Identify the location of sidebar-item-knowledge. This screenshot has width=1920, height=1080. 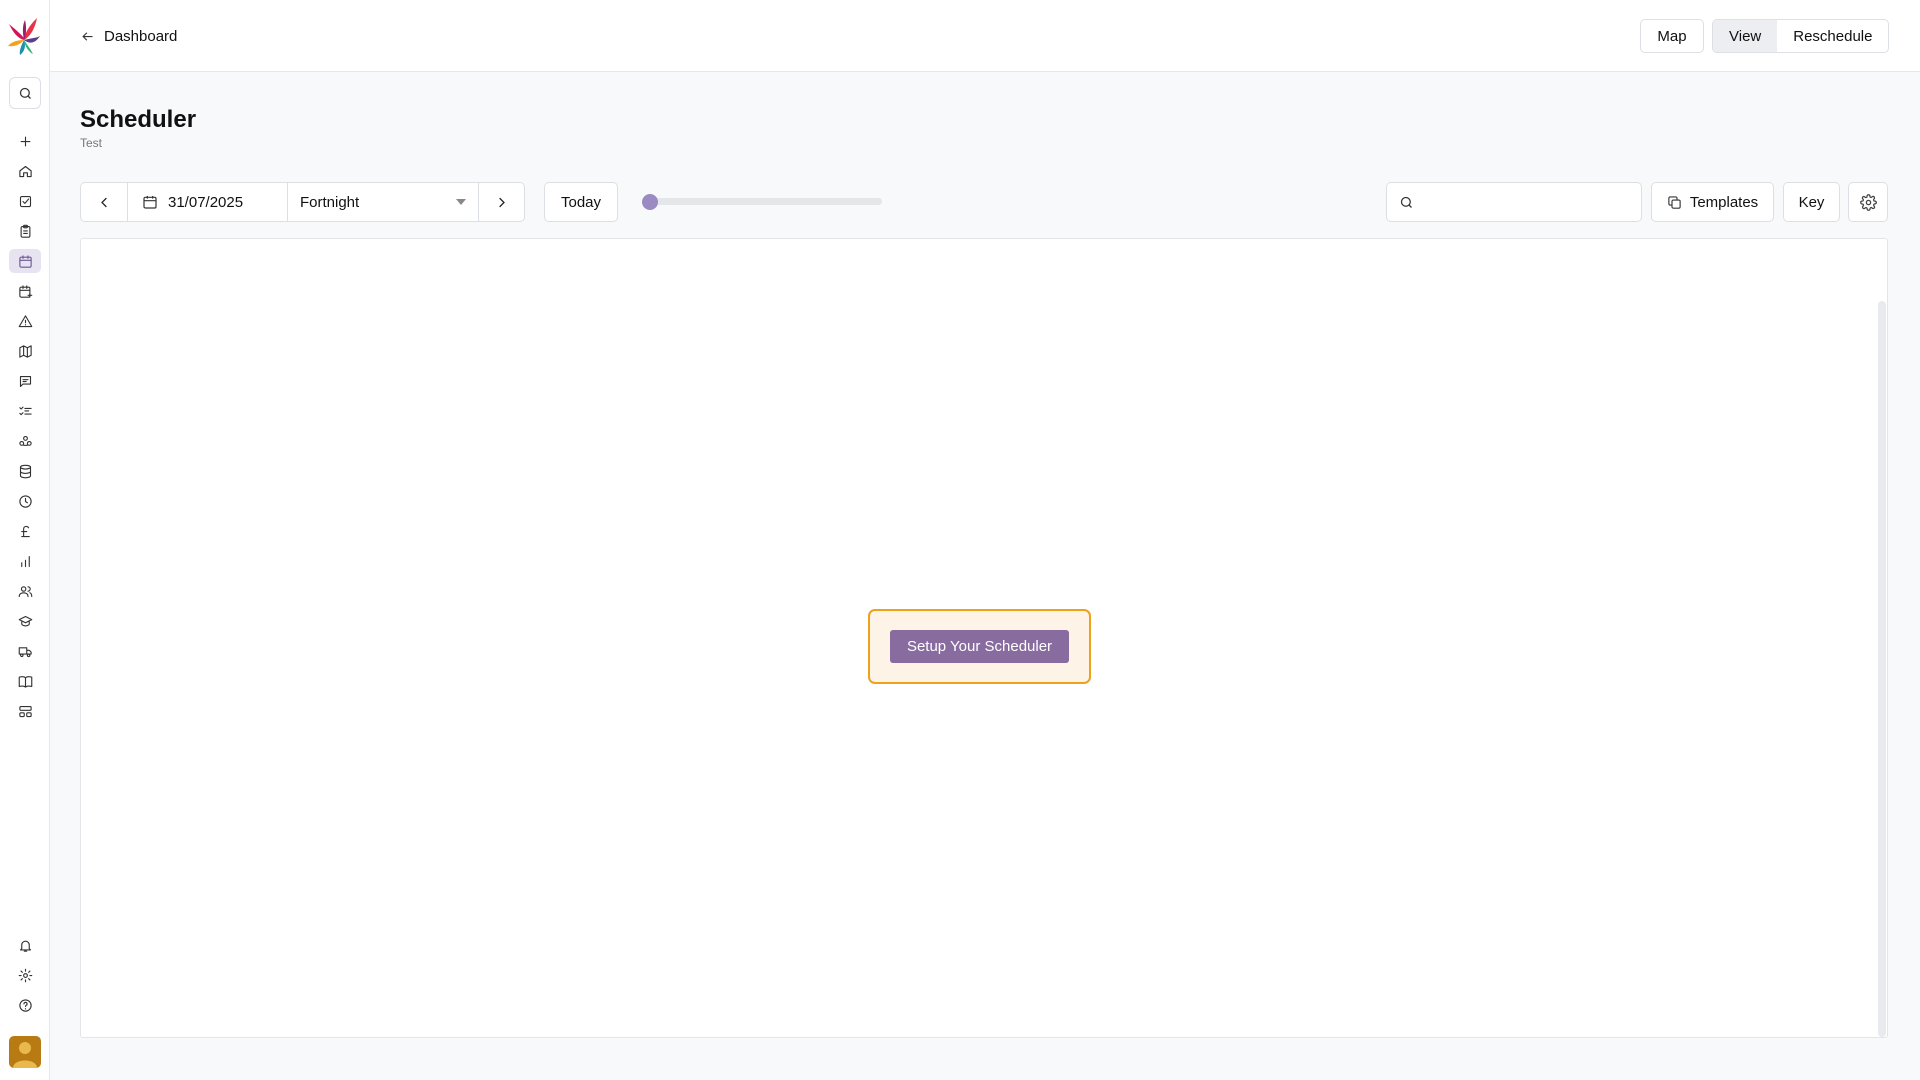
(25, 681).